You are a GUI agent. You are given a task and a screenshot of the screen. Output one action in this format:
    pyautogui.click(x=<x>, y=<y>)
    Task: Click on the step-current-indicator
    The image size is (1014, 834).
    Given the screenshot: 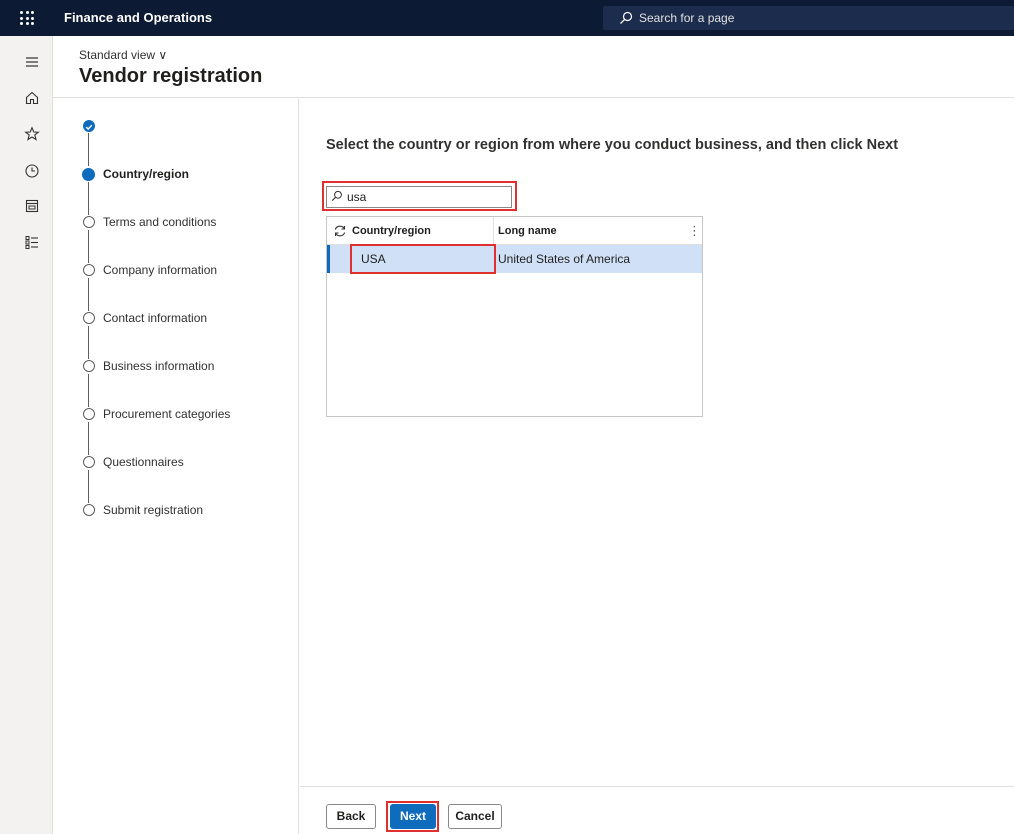 What is the action you would take?
    pyautogui.click(x=88, y=174)
    